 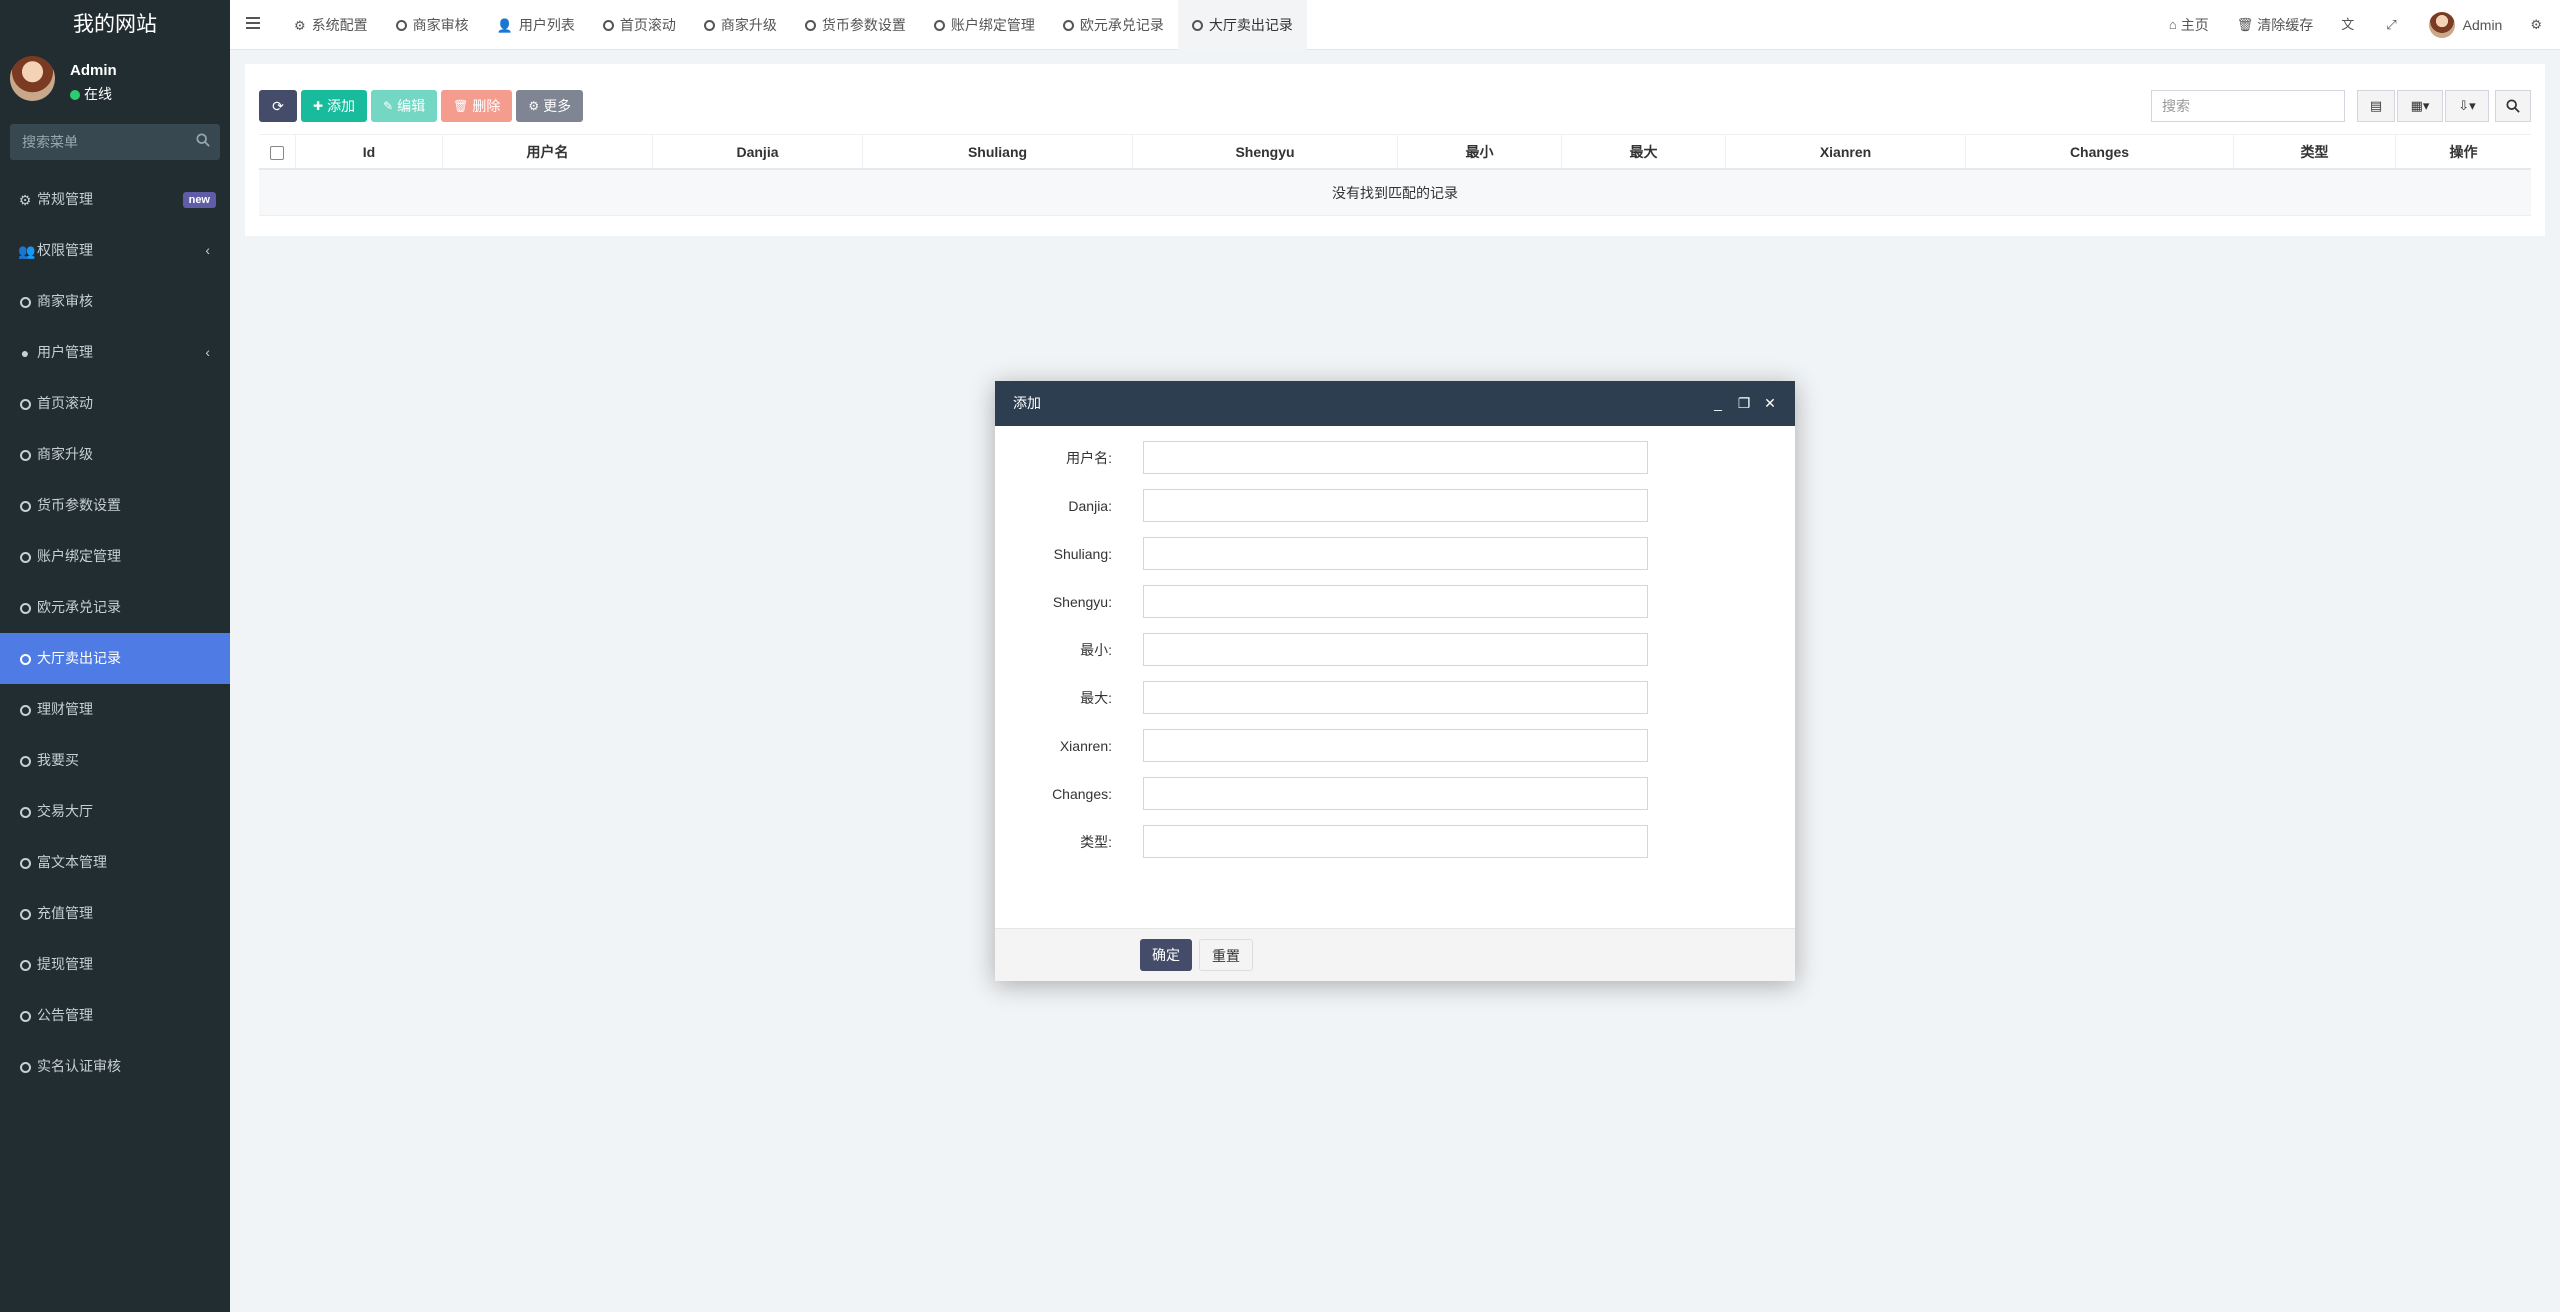 I want to click on tab-hall-sell-records: 大厅卖出记录, so click(x=1242, y=25).